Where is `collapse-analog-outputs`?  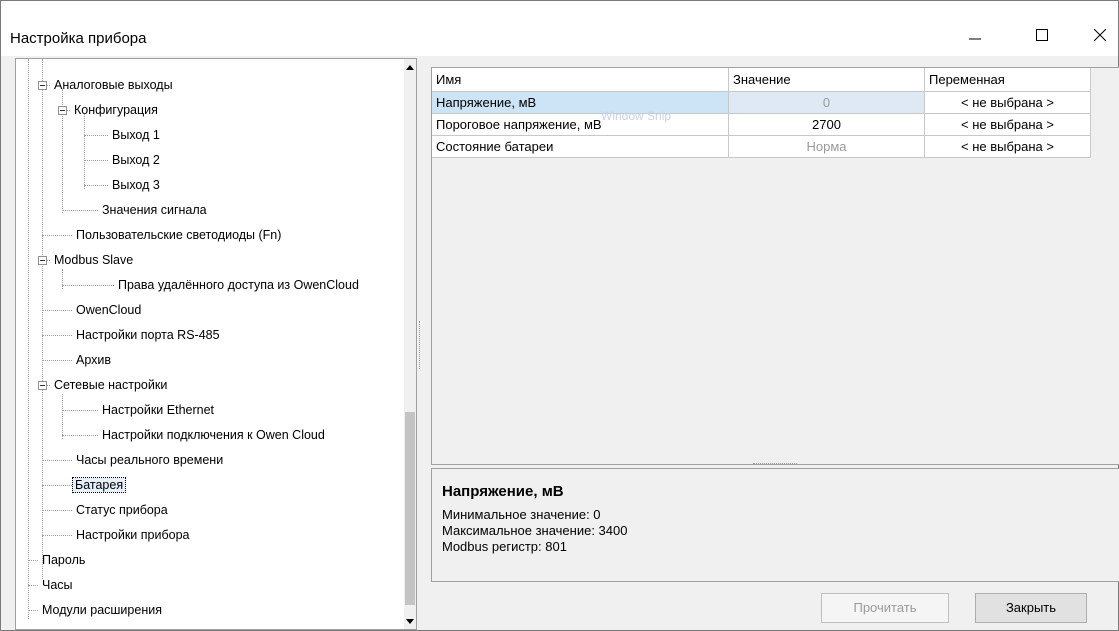 collapse-analog-outputs is located at coordinates (42, 85).